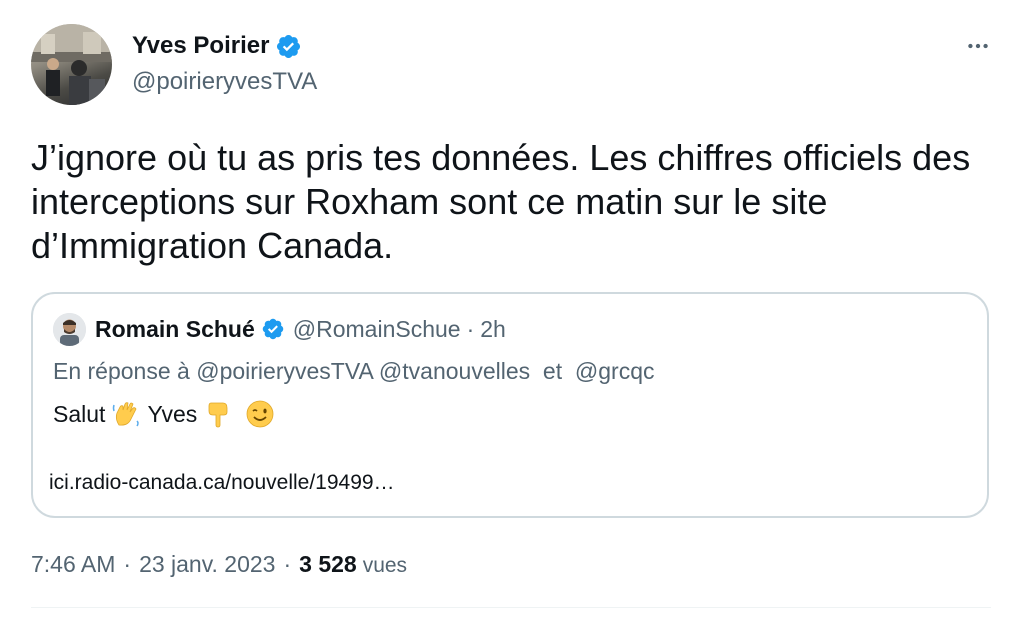 This screenshot has height=620, width=1016. What do you see at coordinates (73, 564) in the screenshot?
I see `tweet-time: 7:46 AM` at bounding box center [73, 564].